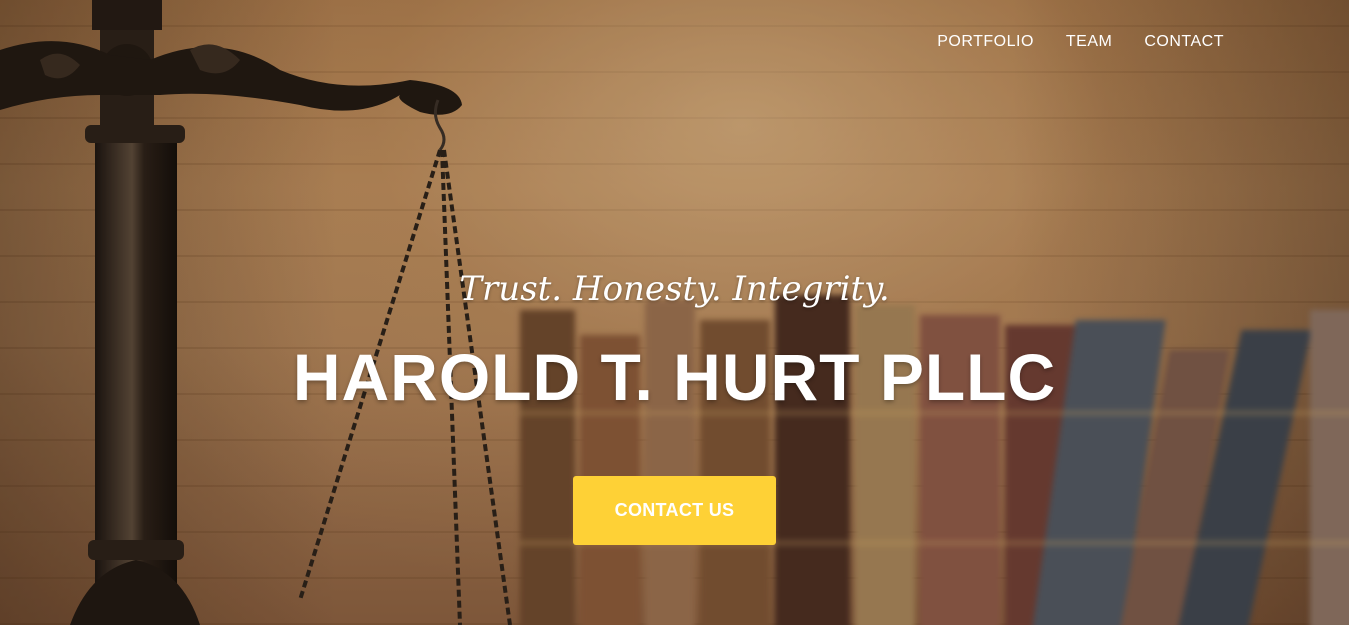 The height and width of the screenshot is (625, 1349). What do you see at coordinates (1089, 42) in the screenshot?
I see `nav-item-team: TEAM` at bounding box center [1089, 42].